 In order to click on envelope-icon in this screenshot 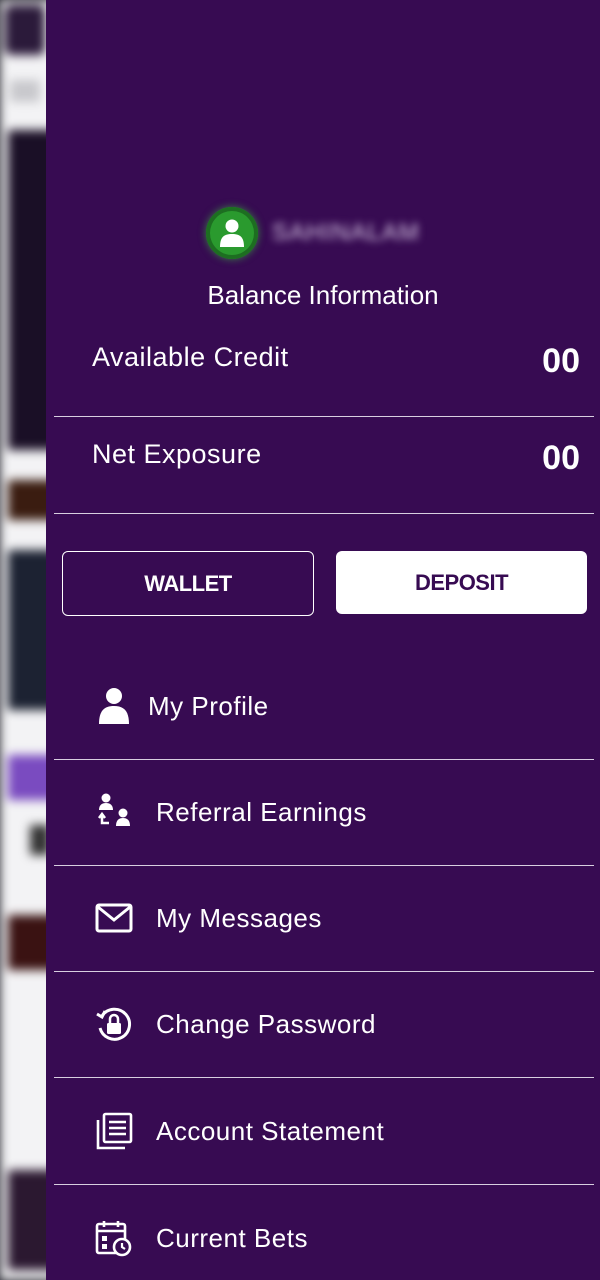, I will do `click(114, 918)`.